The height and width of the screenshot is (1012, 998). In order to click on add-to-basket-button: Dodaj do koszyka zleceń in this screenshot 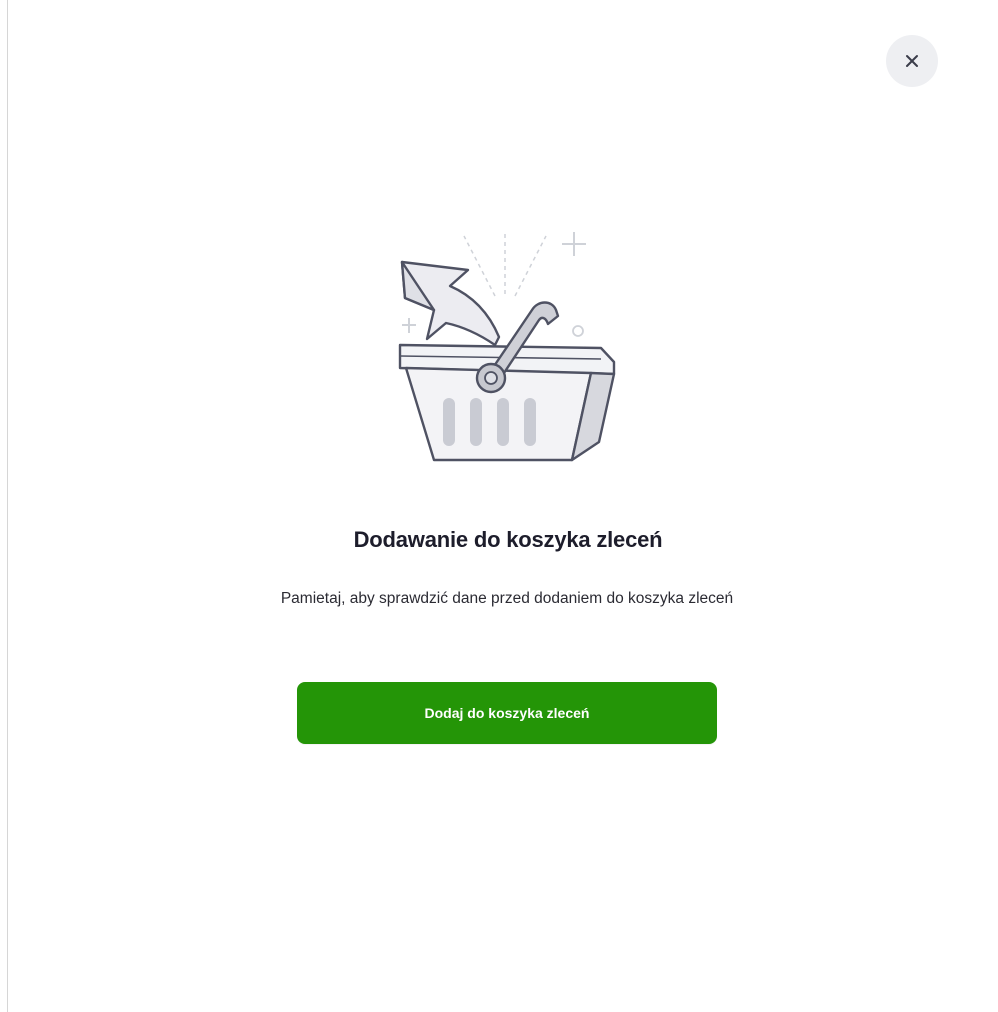, I will do `click(507, 713)`.